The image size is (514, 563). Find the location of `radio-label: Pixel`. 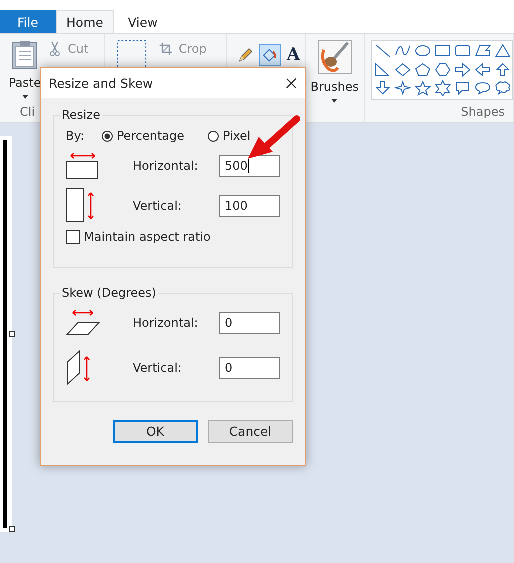

radio-label: Pixel is located at coordinates (237, 136).